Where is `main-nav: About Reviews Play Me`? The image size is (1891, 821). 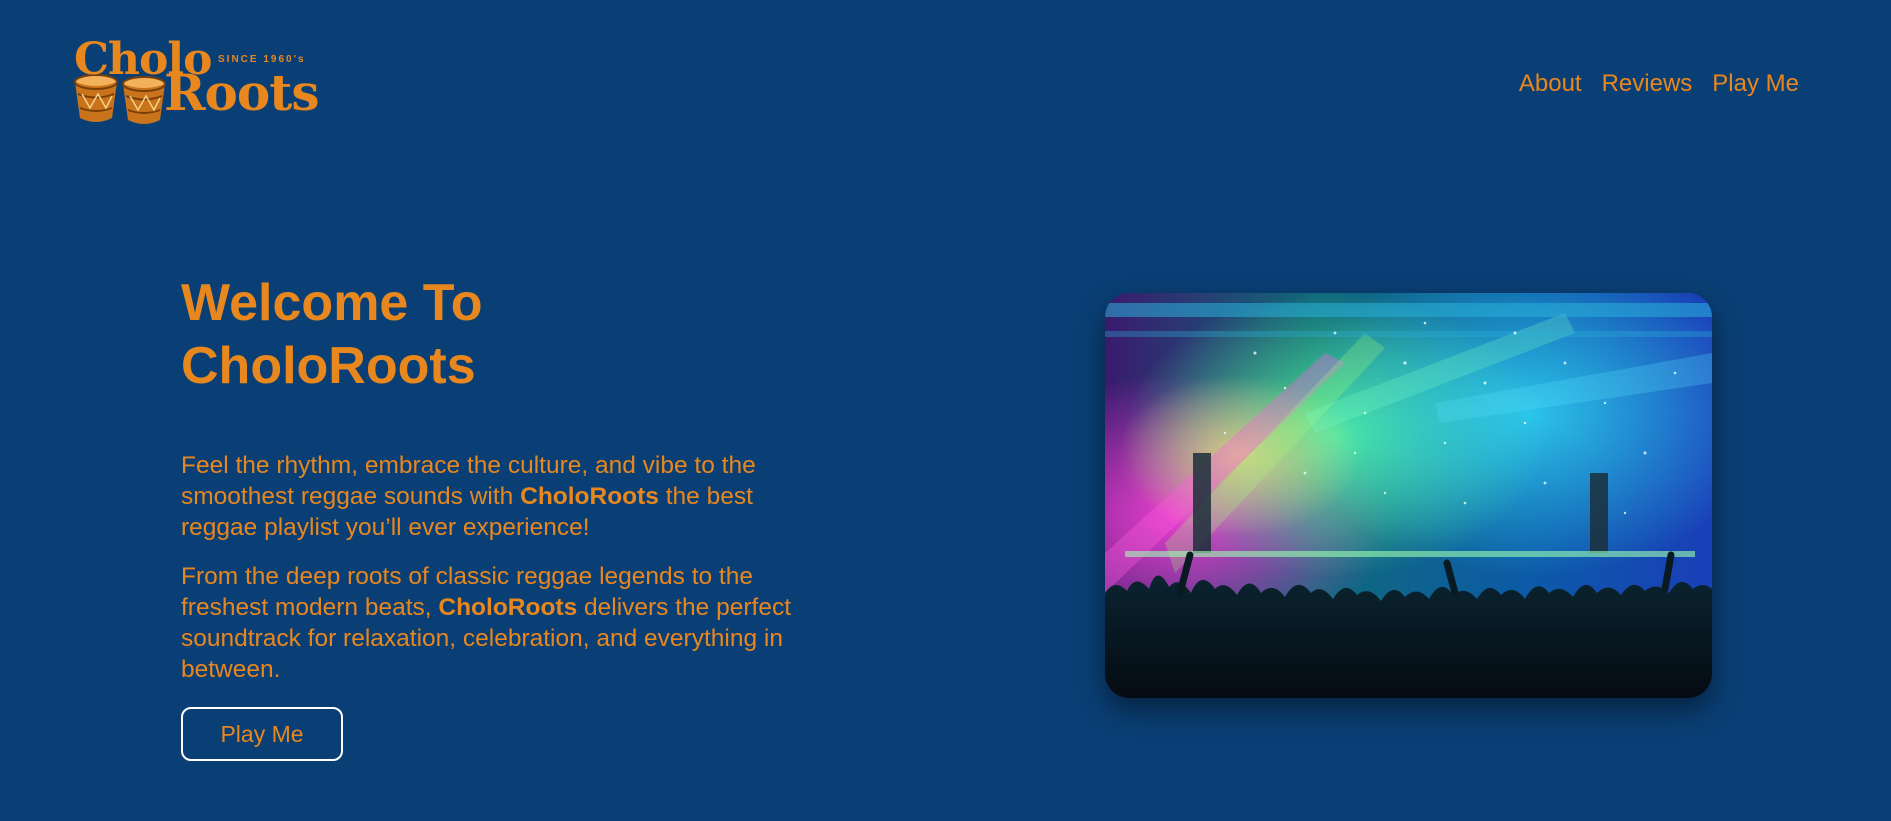 main-nav: About Reviews Play Me is located at coordinates (1659, 84).